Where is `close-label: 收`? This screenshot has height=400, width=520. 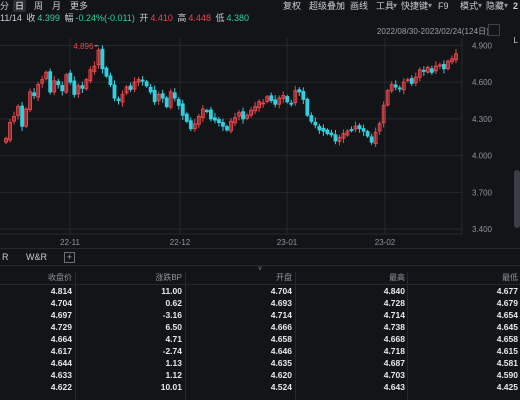
close-label: 收 is located at coordinates (31, 18).